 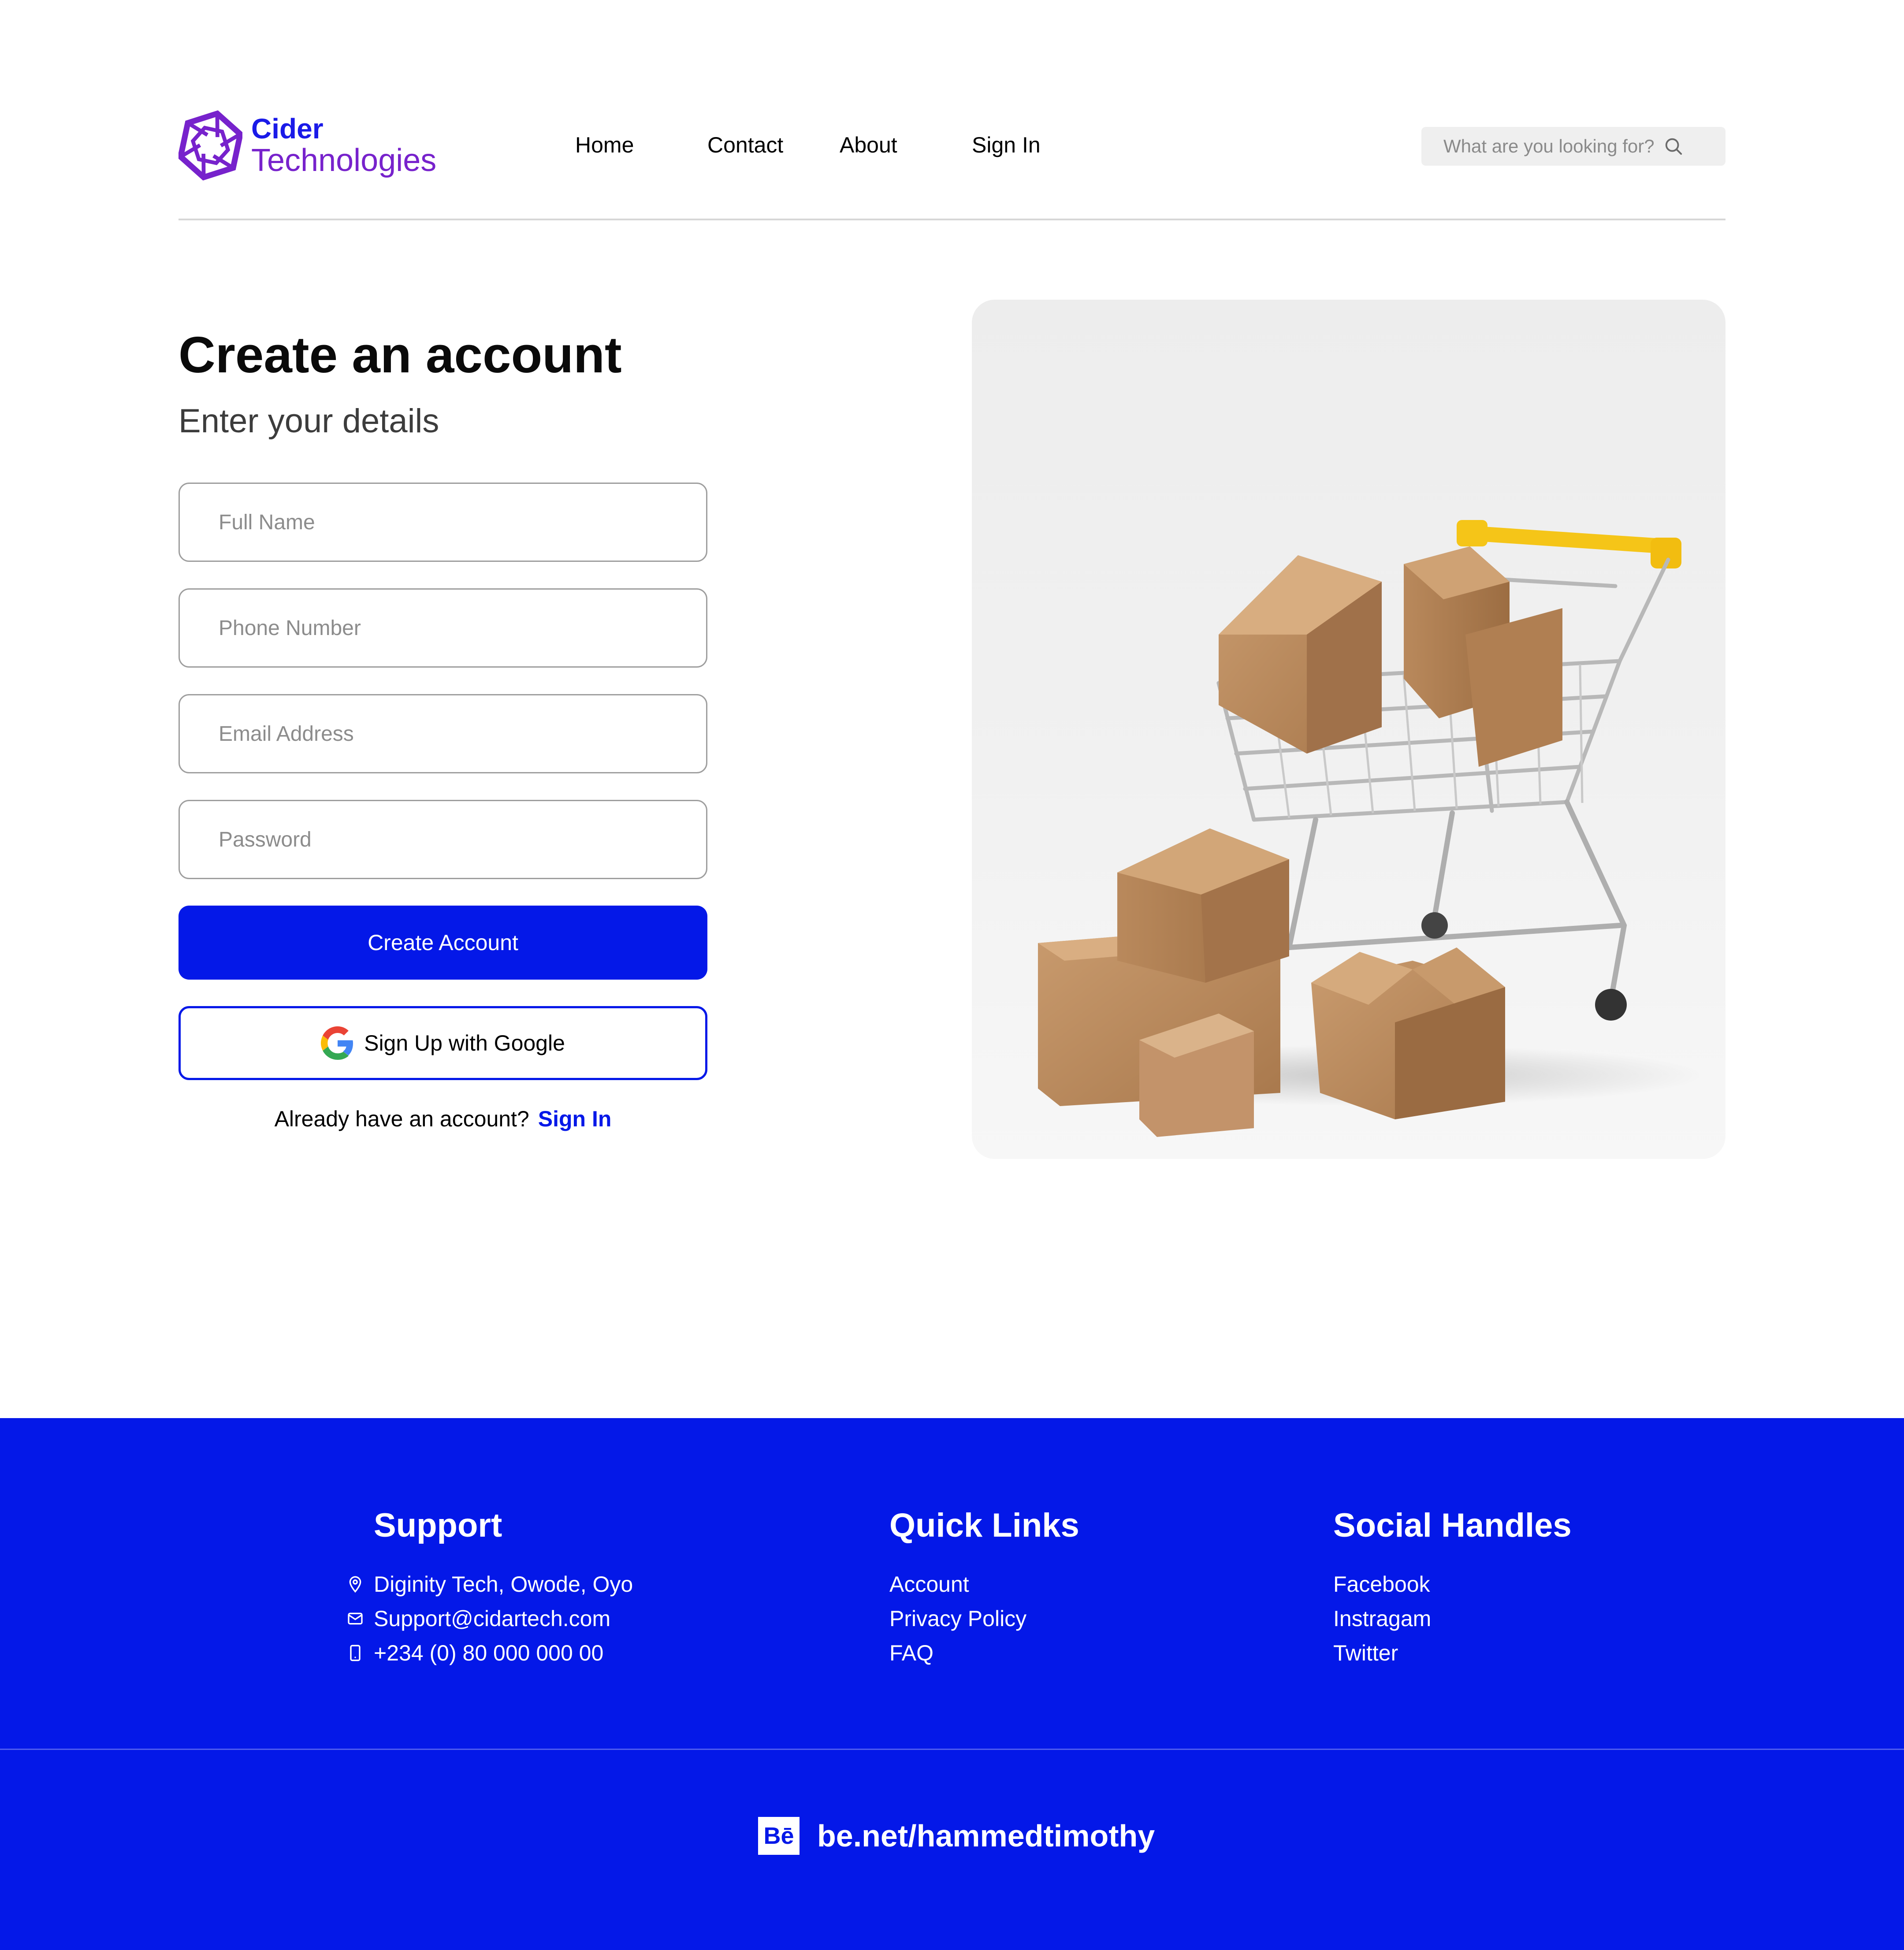 I want to click on phone-number-field, so click(x=442, y=628).